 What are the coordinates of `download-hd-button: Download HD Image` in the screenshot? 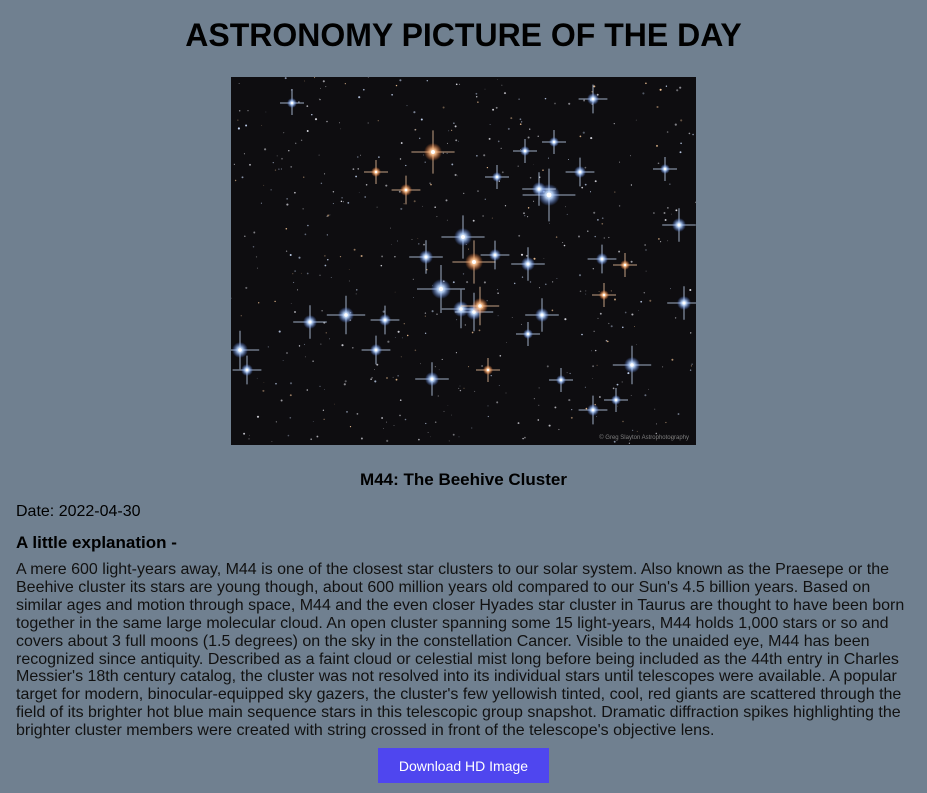 It's located at (463, 765).